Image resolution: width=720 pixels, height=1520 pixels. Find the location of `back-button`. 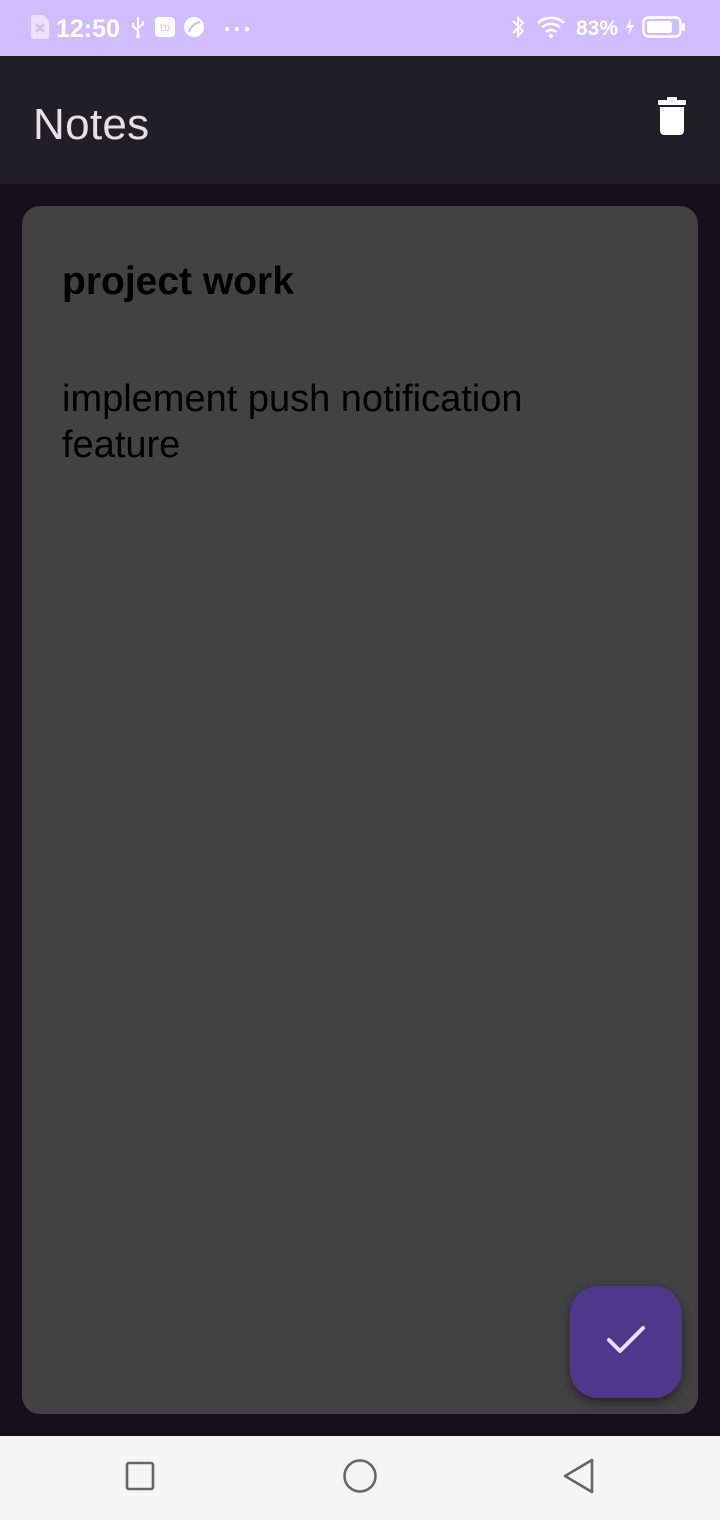

back-button is located at coordinates (578, 1478).